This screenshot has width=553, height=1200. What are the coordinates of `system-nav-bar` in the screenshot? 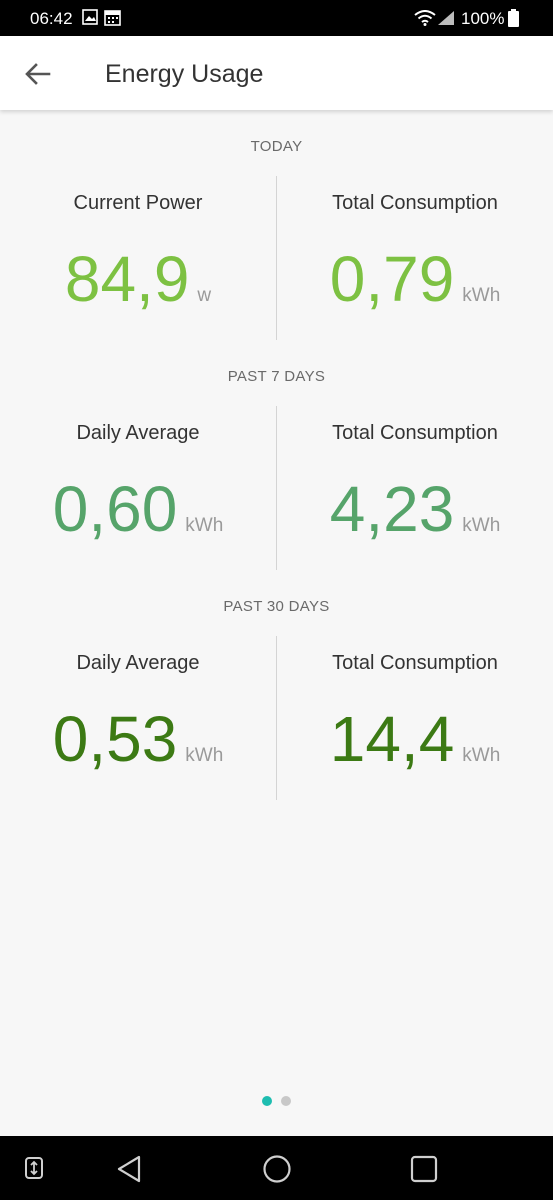 It's located at (276, 1168).